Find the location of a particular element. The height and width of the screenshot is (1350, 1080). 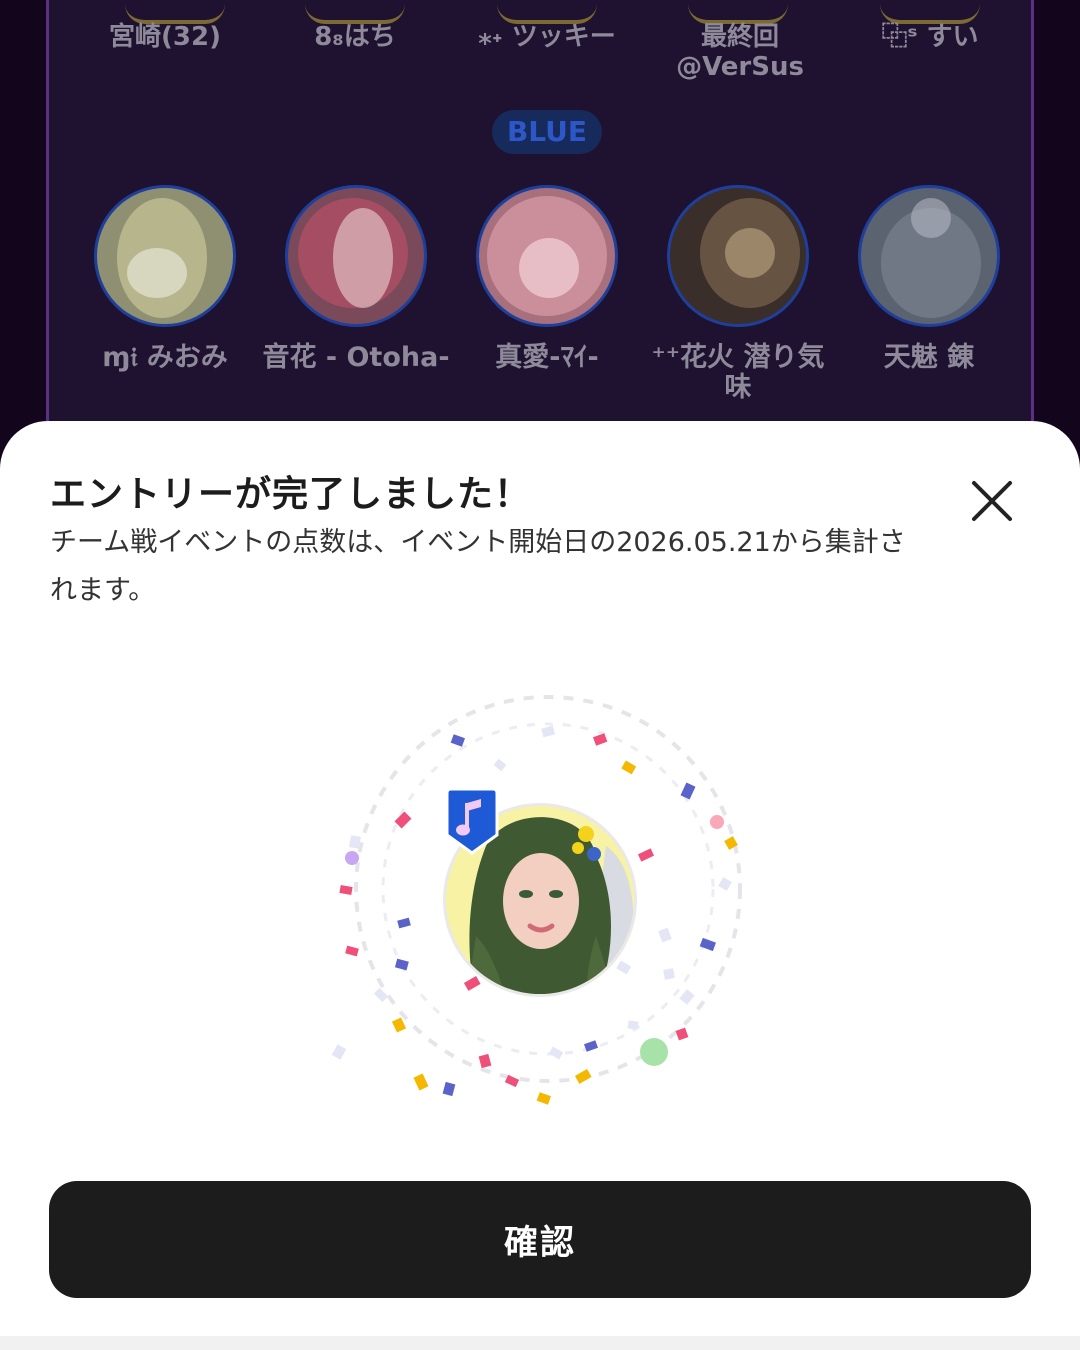

team-member: 真愛-ﾏｲ- is located at coordinates (547, 279).